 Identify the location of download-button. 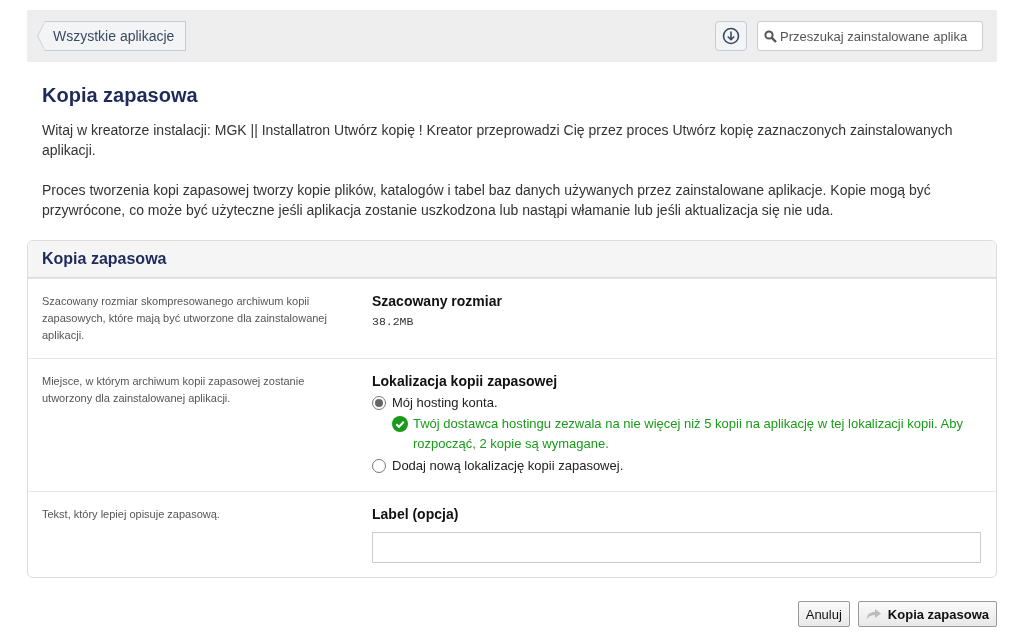
(731, 36).